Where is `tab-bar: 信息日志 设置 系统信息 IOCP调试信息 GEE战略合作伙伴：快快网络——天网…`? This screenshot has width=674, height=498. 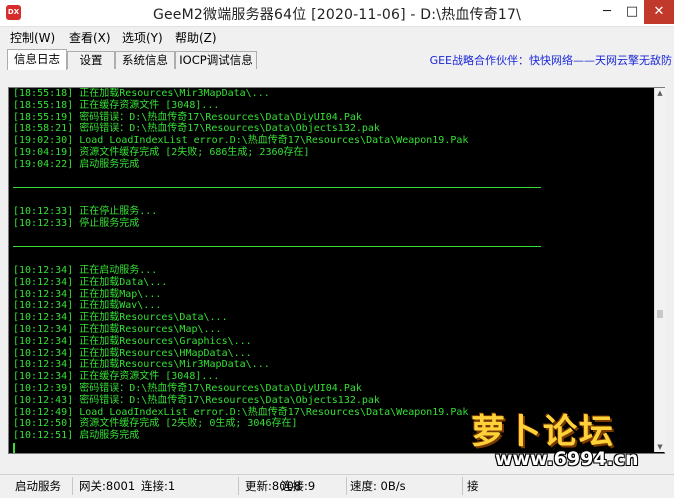
tab-bar: 信息日志 设置 系统信息 IOCP调试信息 GEE战略合作伙伴：快快网络——天网… is located at coordinates (337, 59).